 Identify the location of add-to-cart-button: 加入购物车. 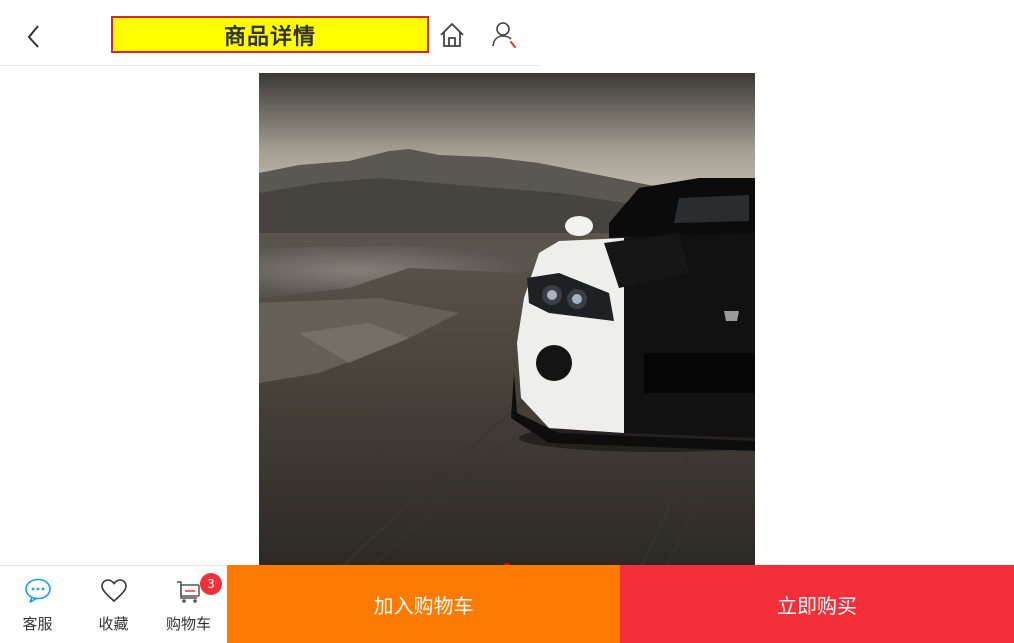
(423, 604).